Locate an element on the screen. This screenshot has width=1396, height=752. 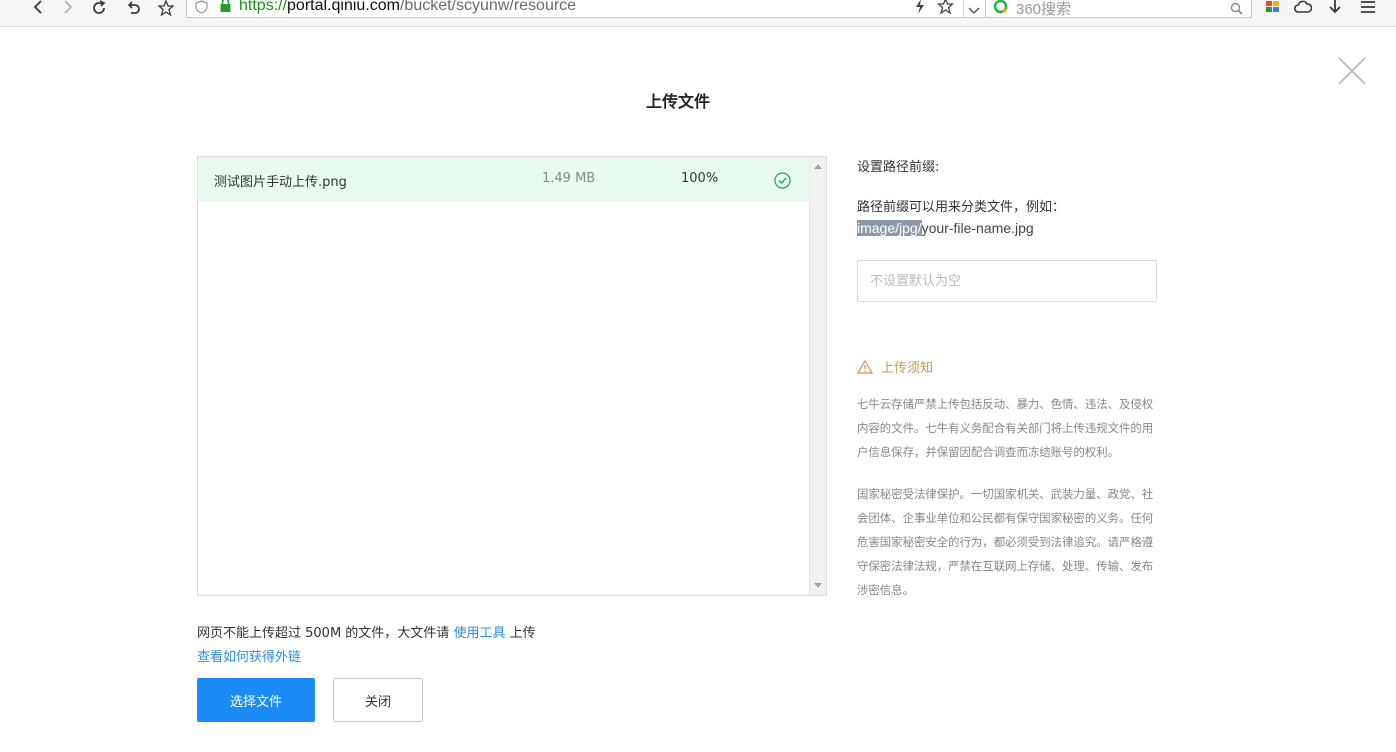
prefix-example-highlight: image/jpg/ is located at coordinates (889, 228).